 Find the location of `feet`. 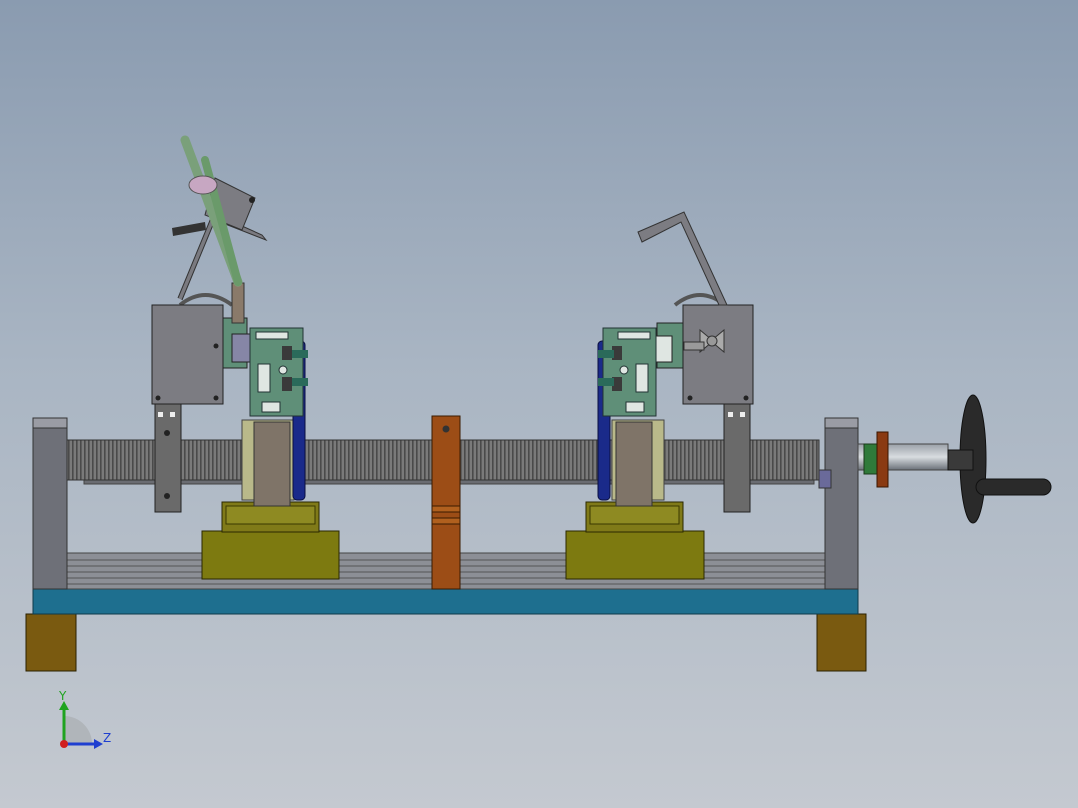

feet is located at coordinates (446, 642).